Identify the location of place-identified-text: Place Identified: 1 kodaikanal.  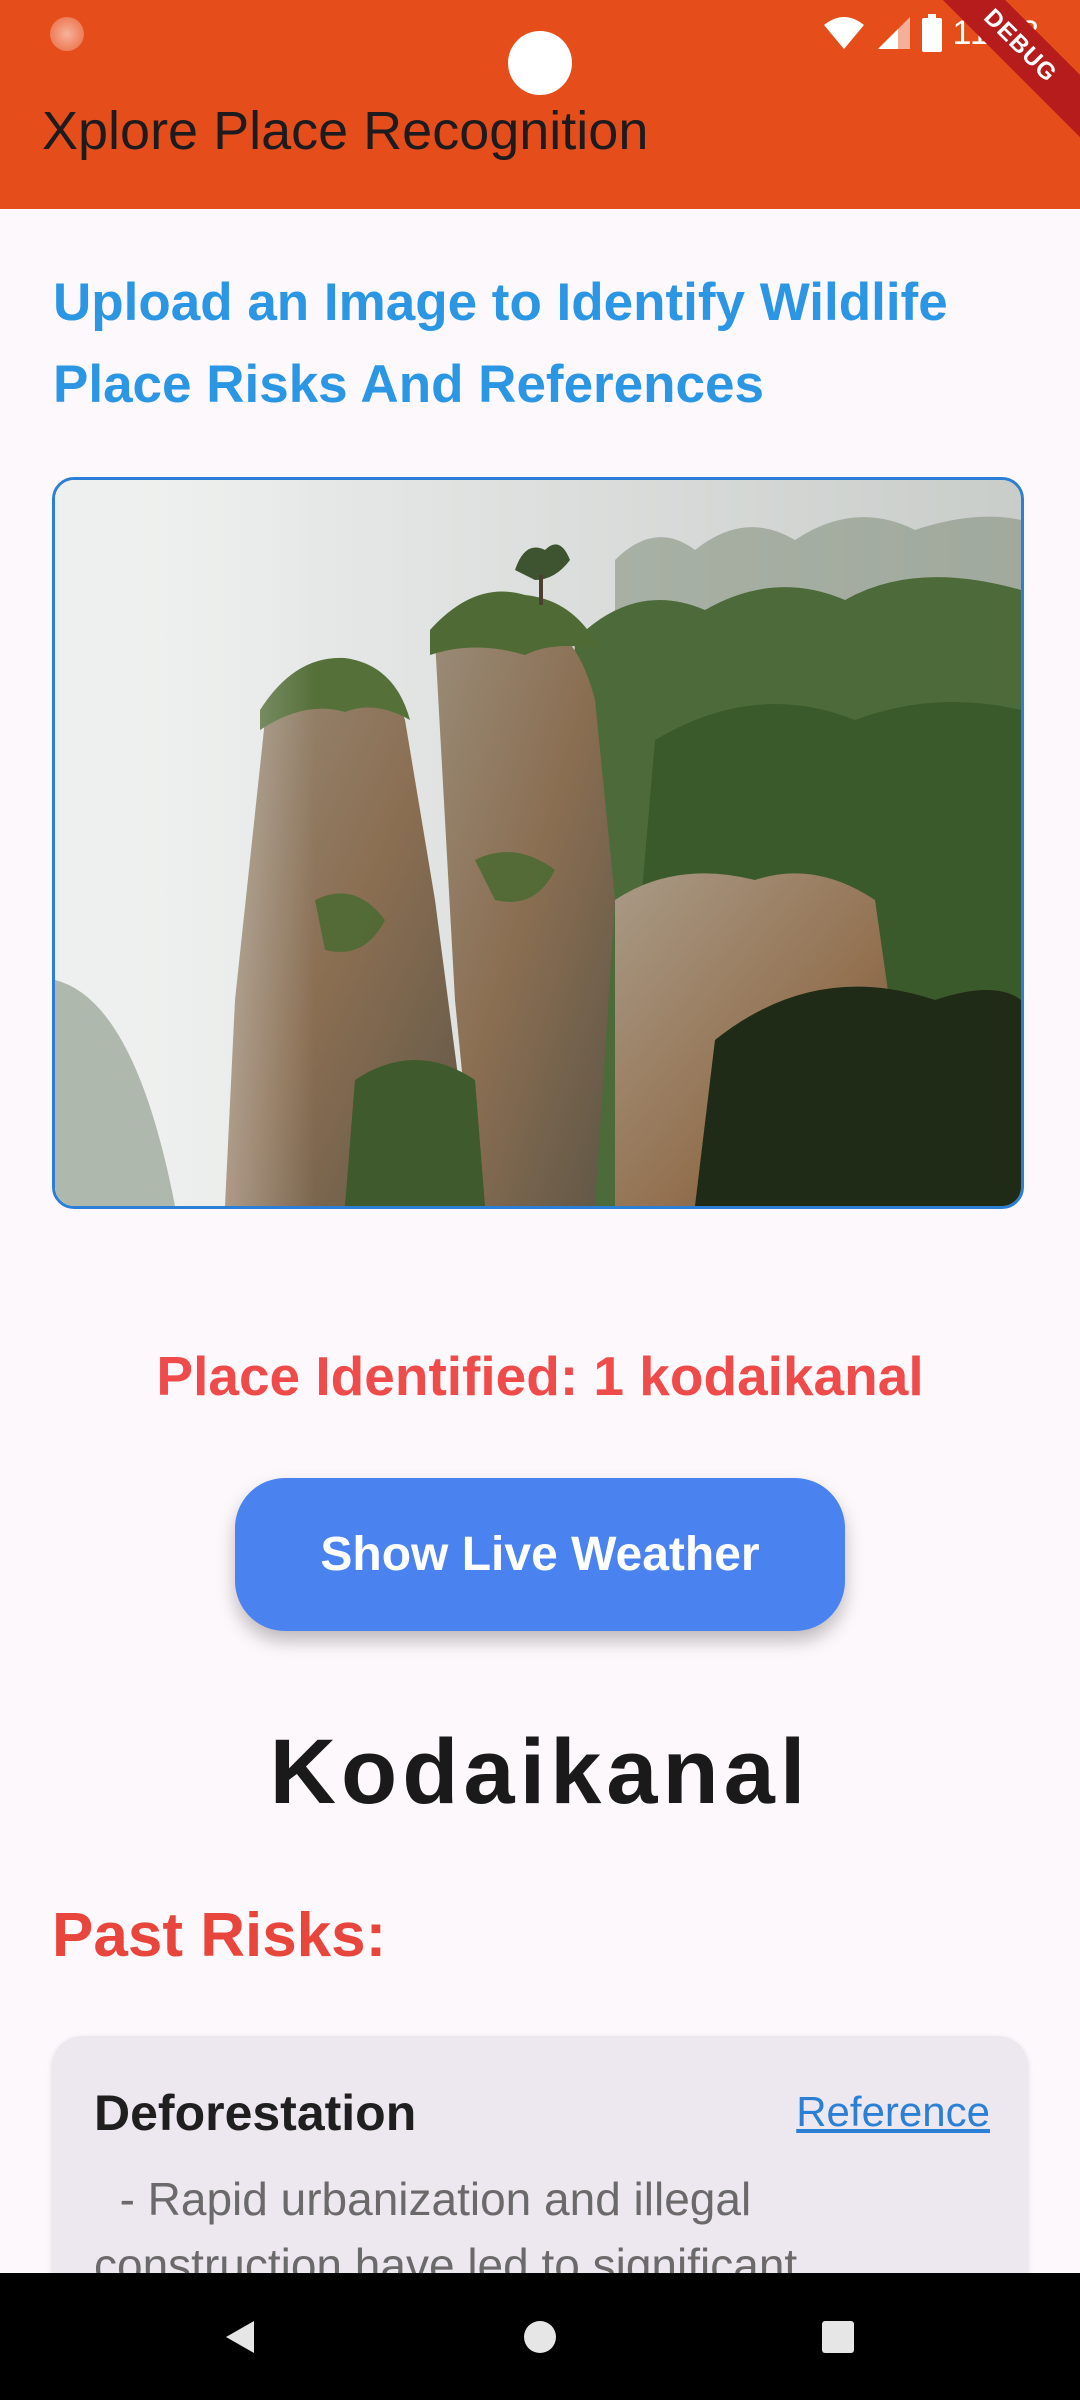
(540, 1376).